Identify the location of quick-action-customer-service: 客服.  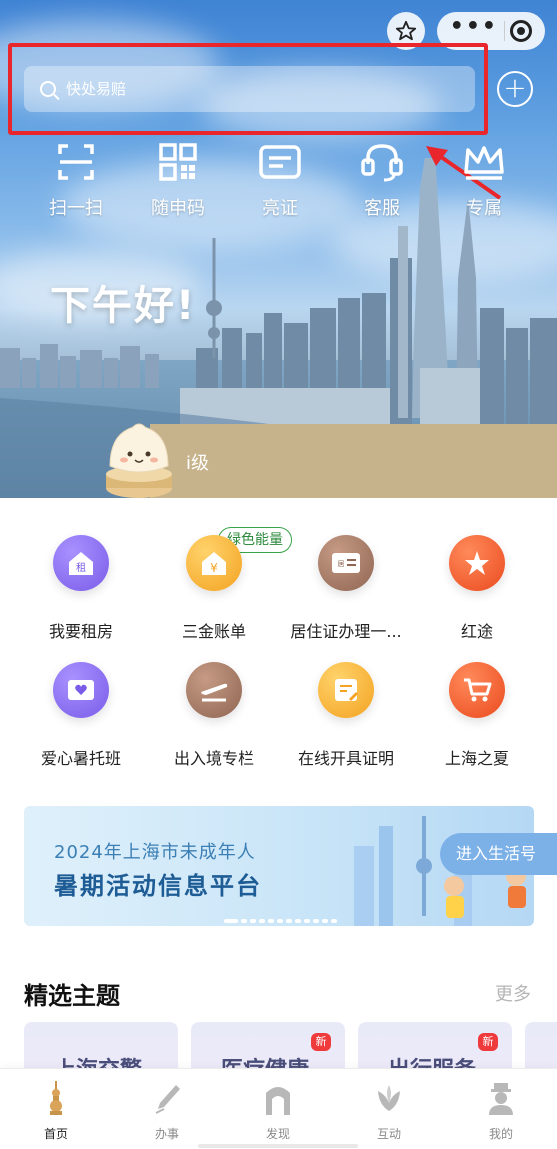
(382, 180).